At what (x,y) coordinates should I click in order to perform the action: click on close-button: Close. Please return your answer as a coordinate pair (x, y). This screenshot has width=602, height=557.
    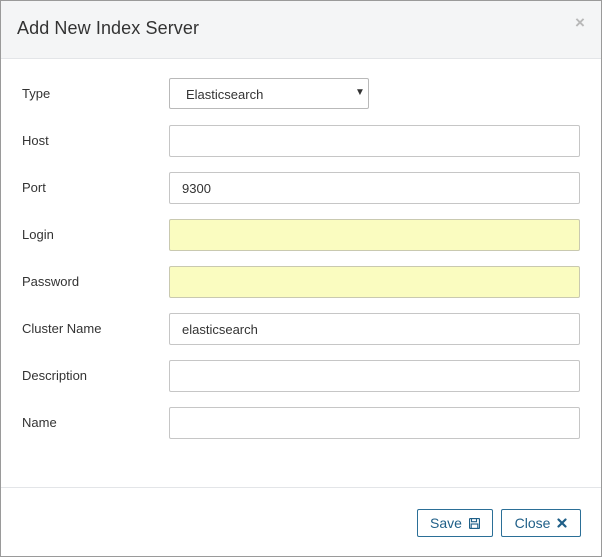
    Looking at the image, I should click on (541, 523).